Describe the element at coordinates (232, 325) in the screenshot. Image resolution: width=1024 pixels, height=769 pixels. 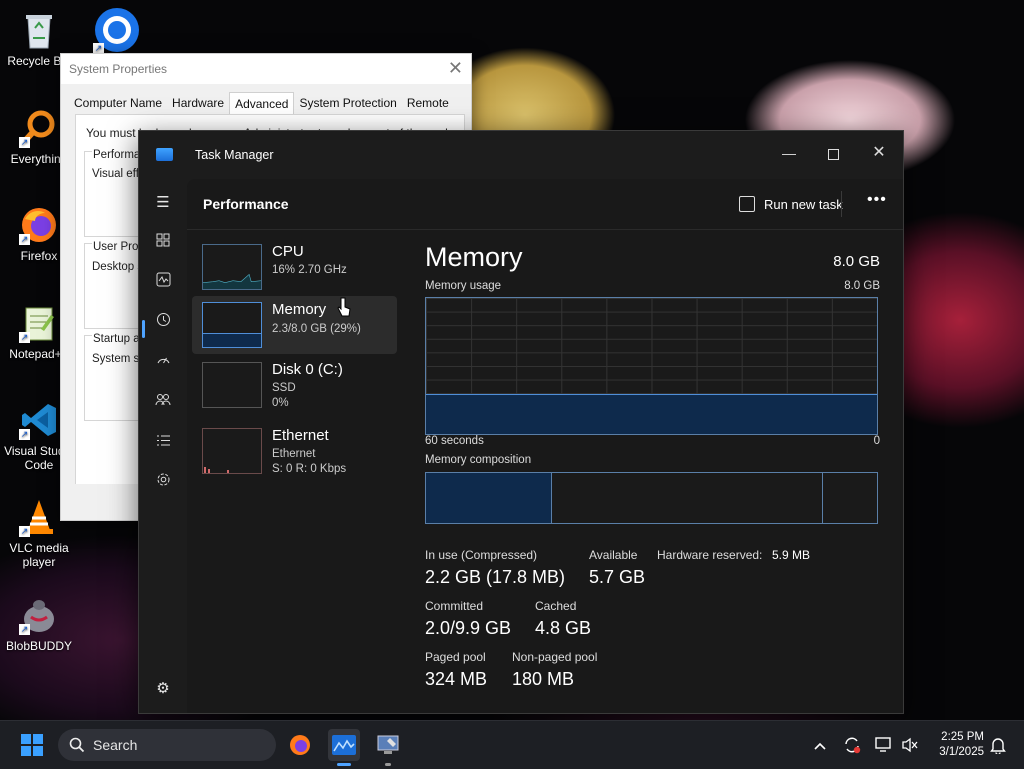
I see `memory-thumbnail-graph` at that location.